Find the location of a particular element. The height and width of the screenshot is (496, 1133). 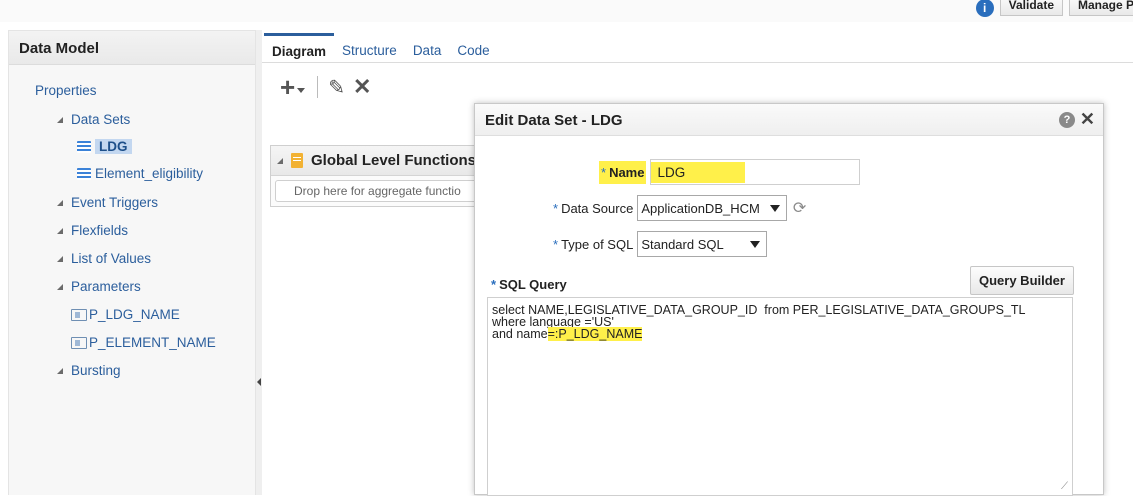

tree-item-label: Data Sets is located at coordinates (101, 119).